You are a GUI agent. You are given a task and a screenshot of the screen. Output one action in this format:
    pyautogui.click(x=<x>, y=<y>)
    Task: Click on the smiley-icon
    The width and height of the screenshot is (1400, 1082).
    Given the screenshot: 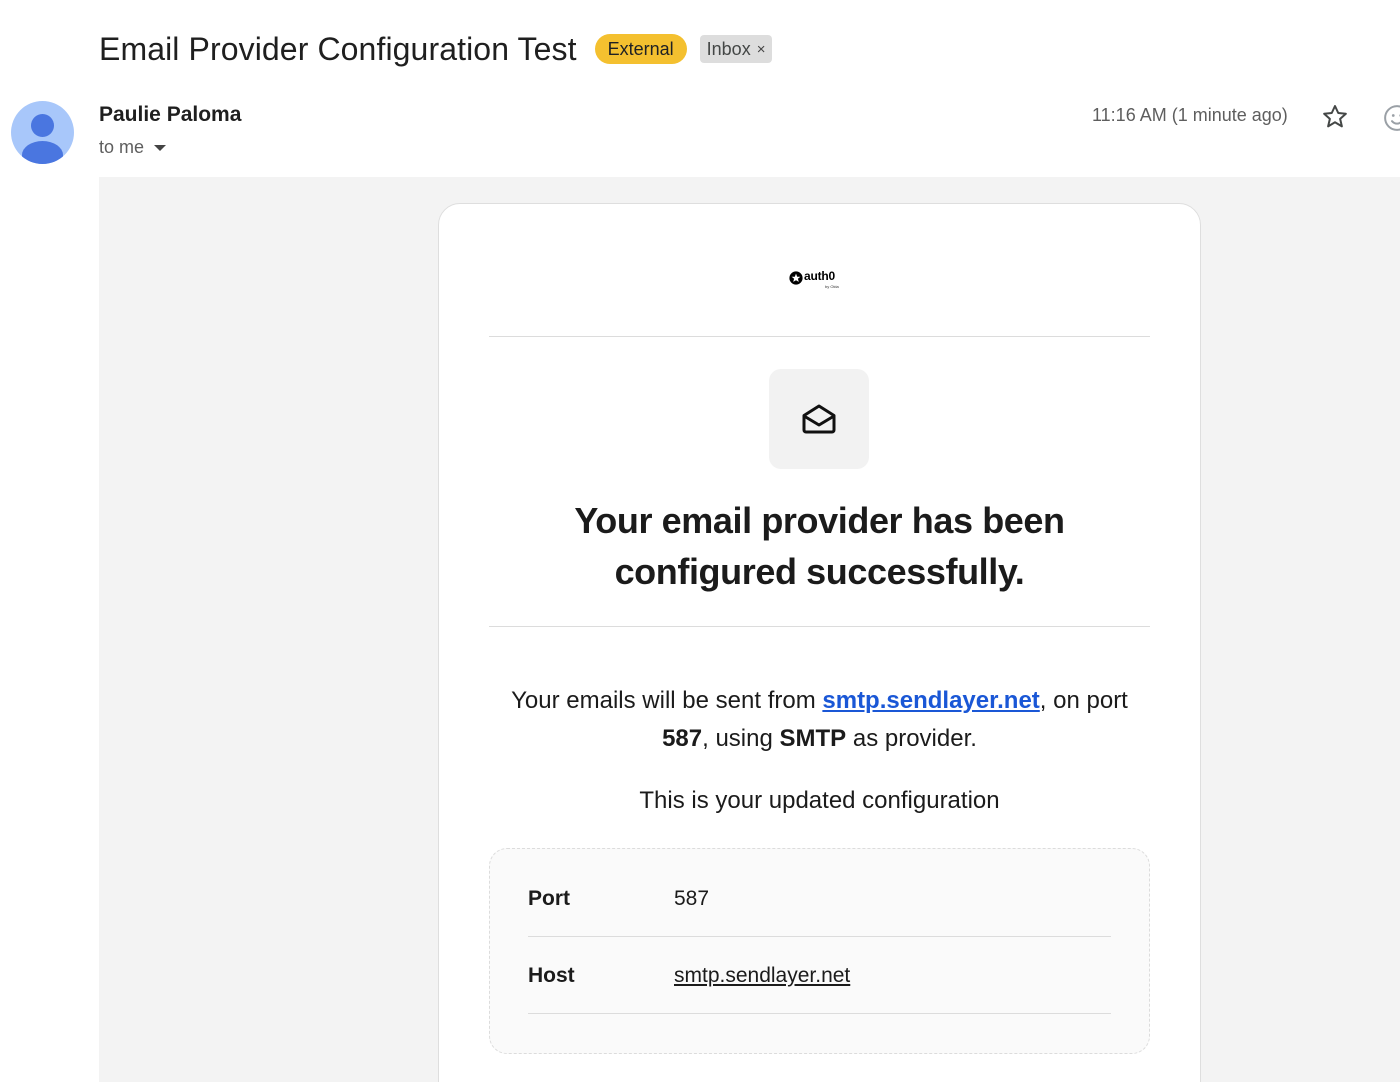 What is the action you would take?
    pyautogui.click(x=1391, y=118)
    